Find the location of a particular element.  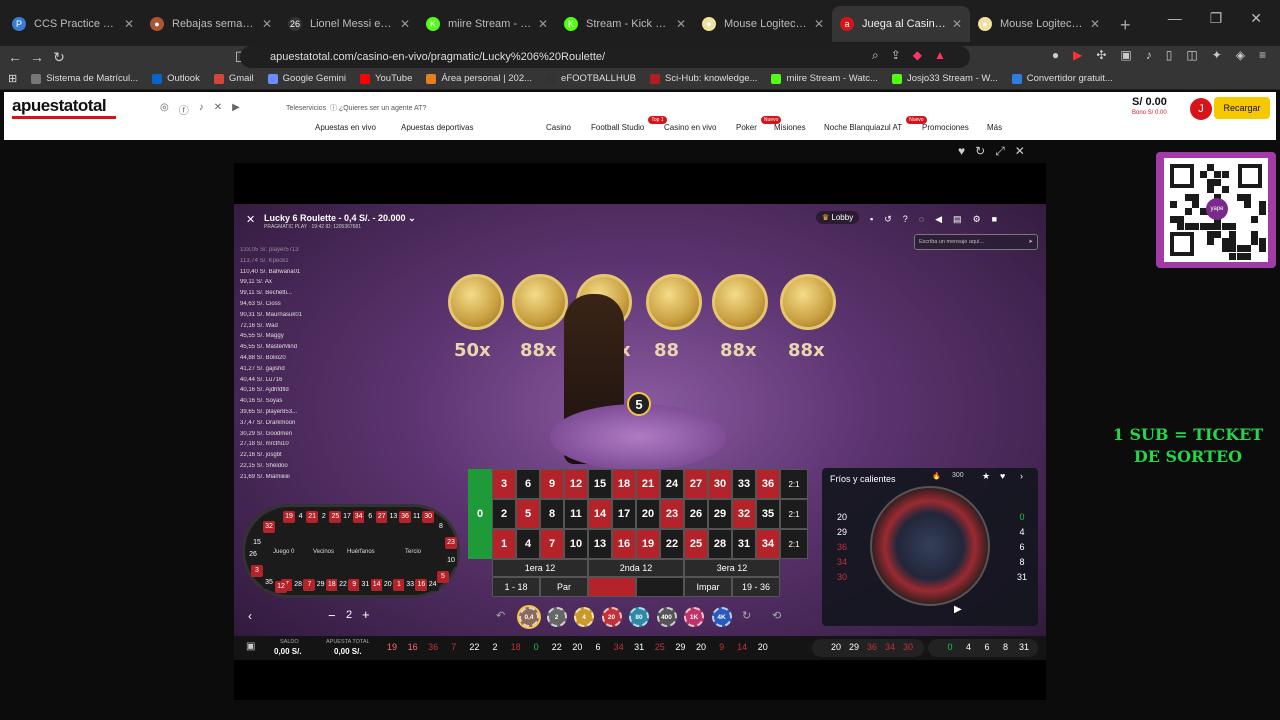

nav-casino: Casino is located at coordinates (568, 127).